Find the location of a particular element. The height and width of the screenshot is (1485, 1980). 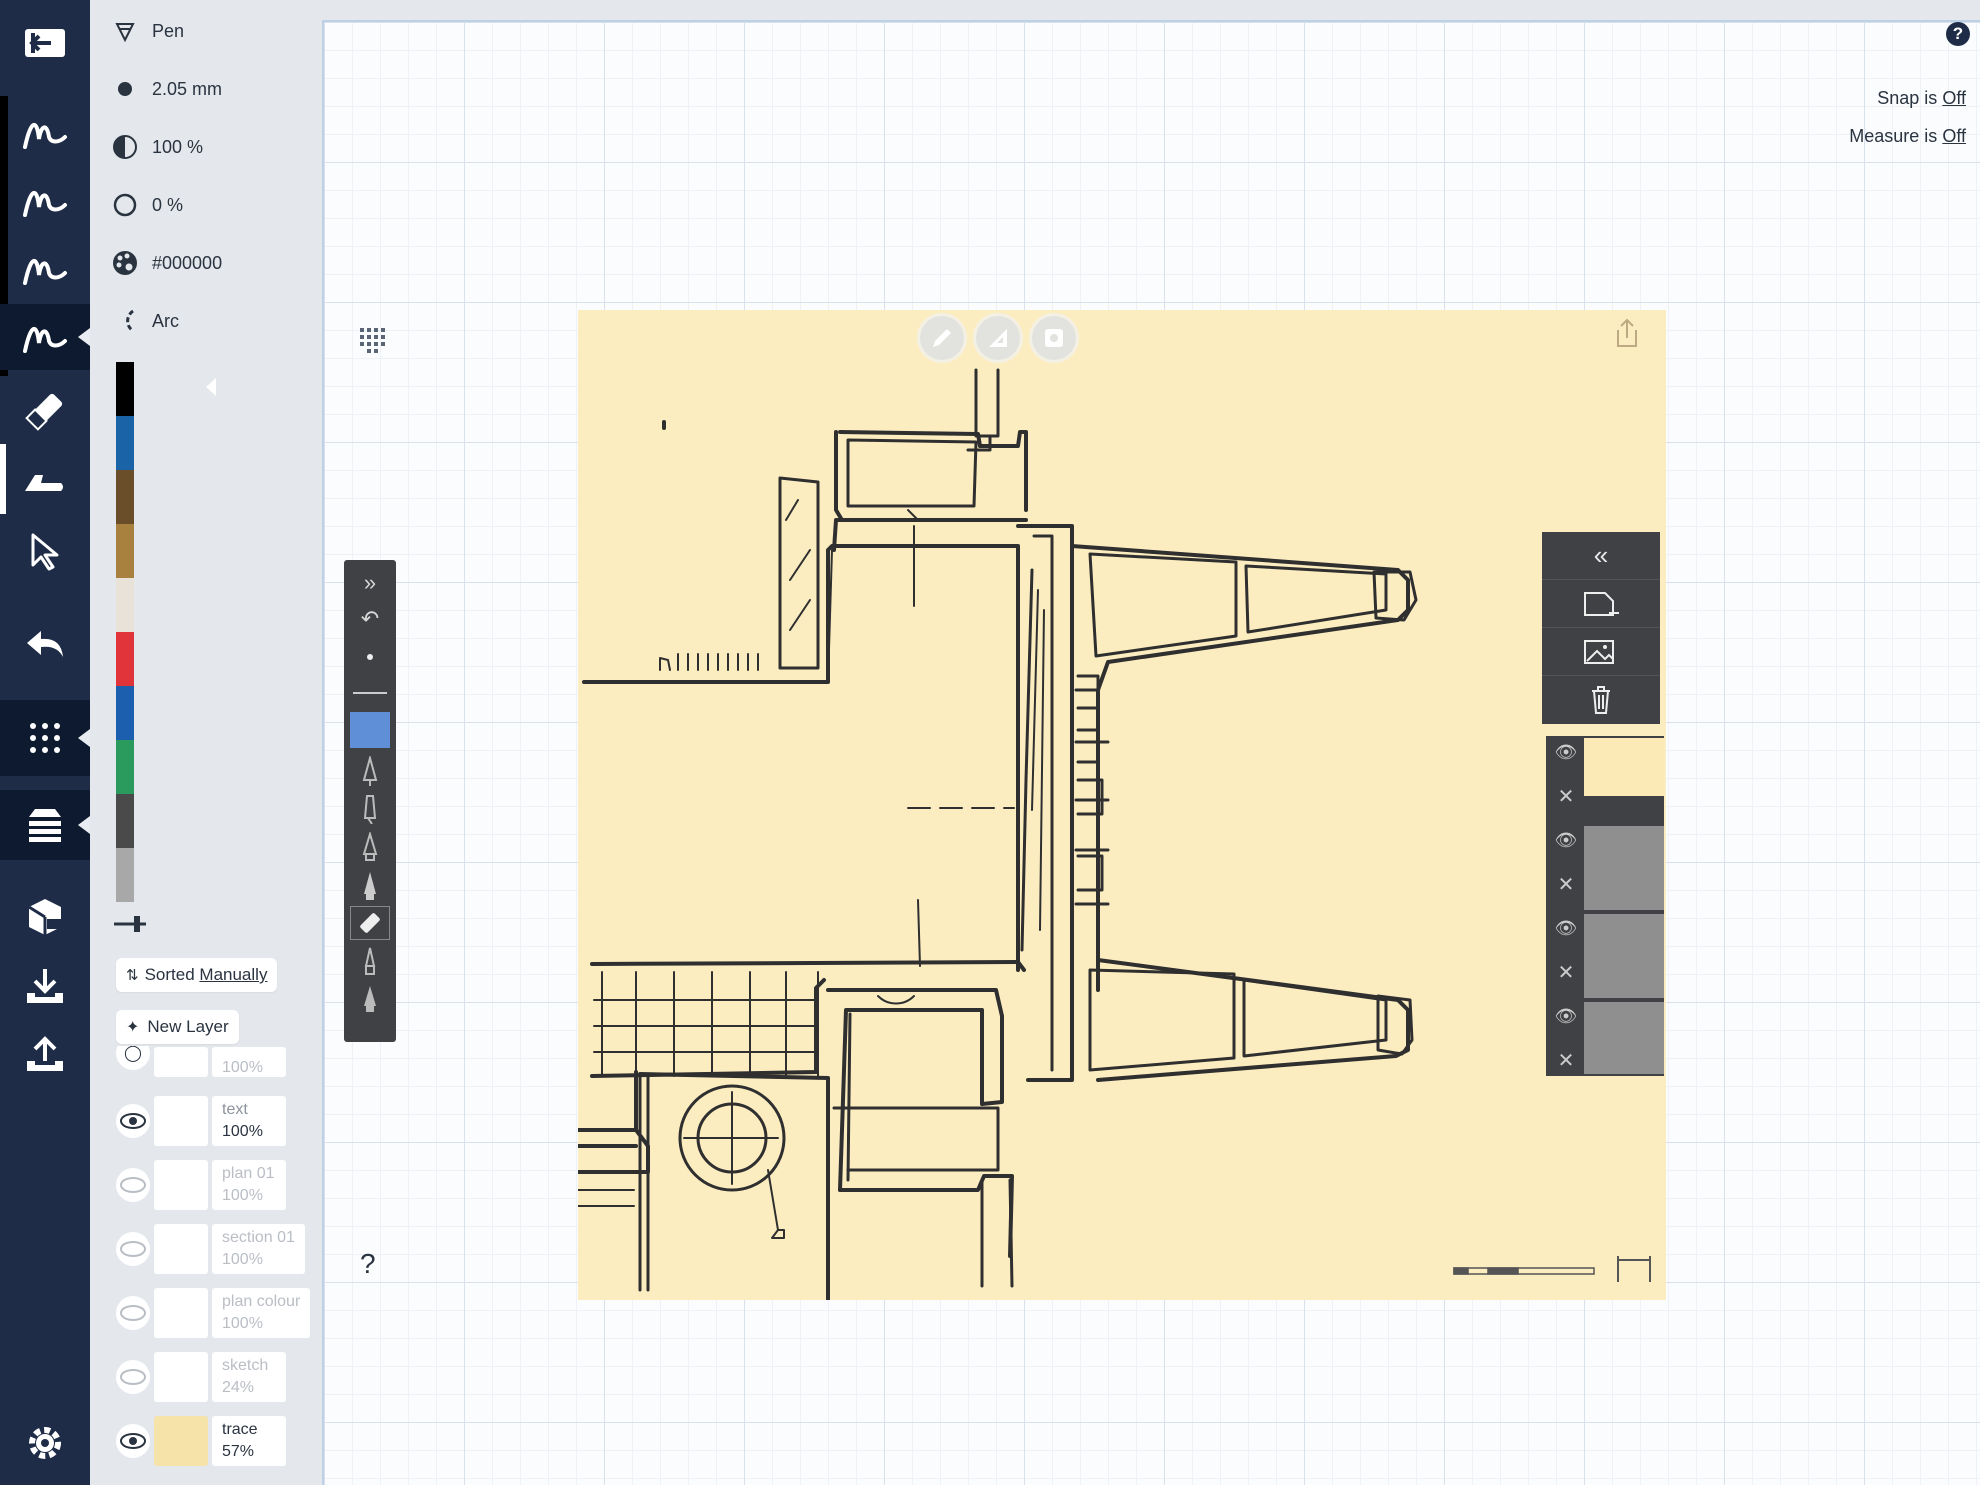

dot-size-button is located at coordinates (370, 657).